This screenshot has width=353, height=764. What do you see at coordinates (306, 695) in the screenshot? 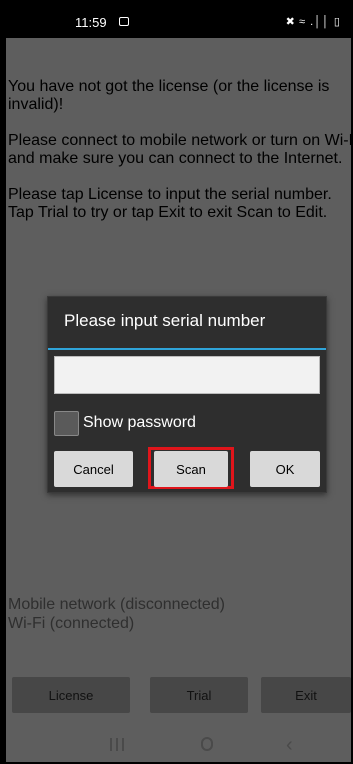
I see `exit-button: Exit` at bounding box center [306, 695].